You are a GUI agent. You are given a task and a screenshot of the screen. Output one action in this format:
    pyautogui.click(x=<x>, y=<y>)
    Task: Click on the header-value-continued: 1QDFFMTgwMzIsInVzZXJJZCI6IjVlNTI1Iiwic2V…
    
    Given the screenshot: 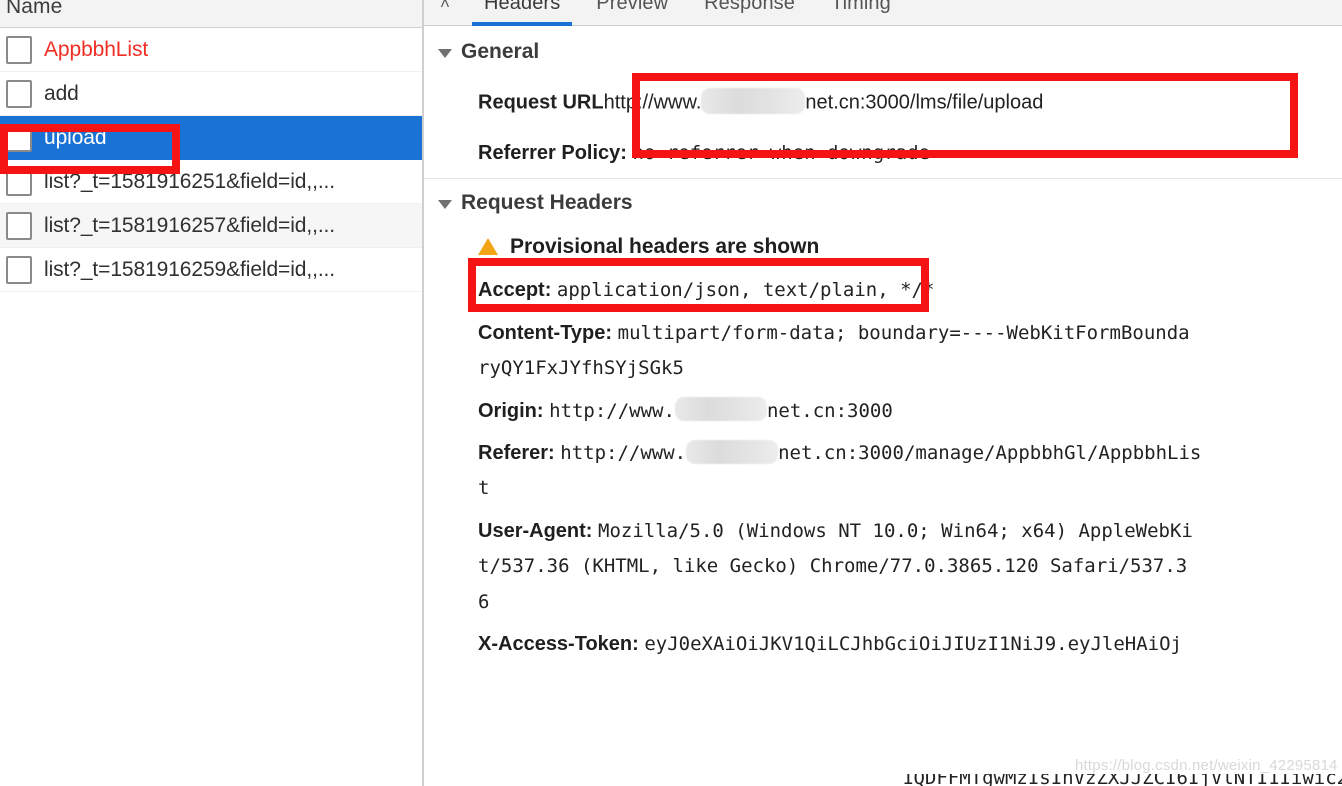 What is the action you would take?
    pyautogui.click(x=1122, y=780)
    